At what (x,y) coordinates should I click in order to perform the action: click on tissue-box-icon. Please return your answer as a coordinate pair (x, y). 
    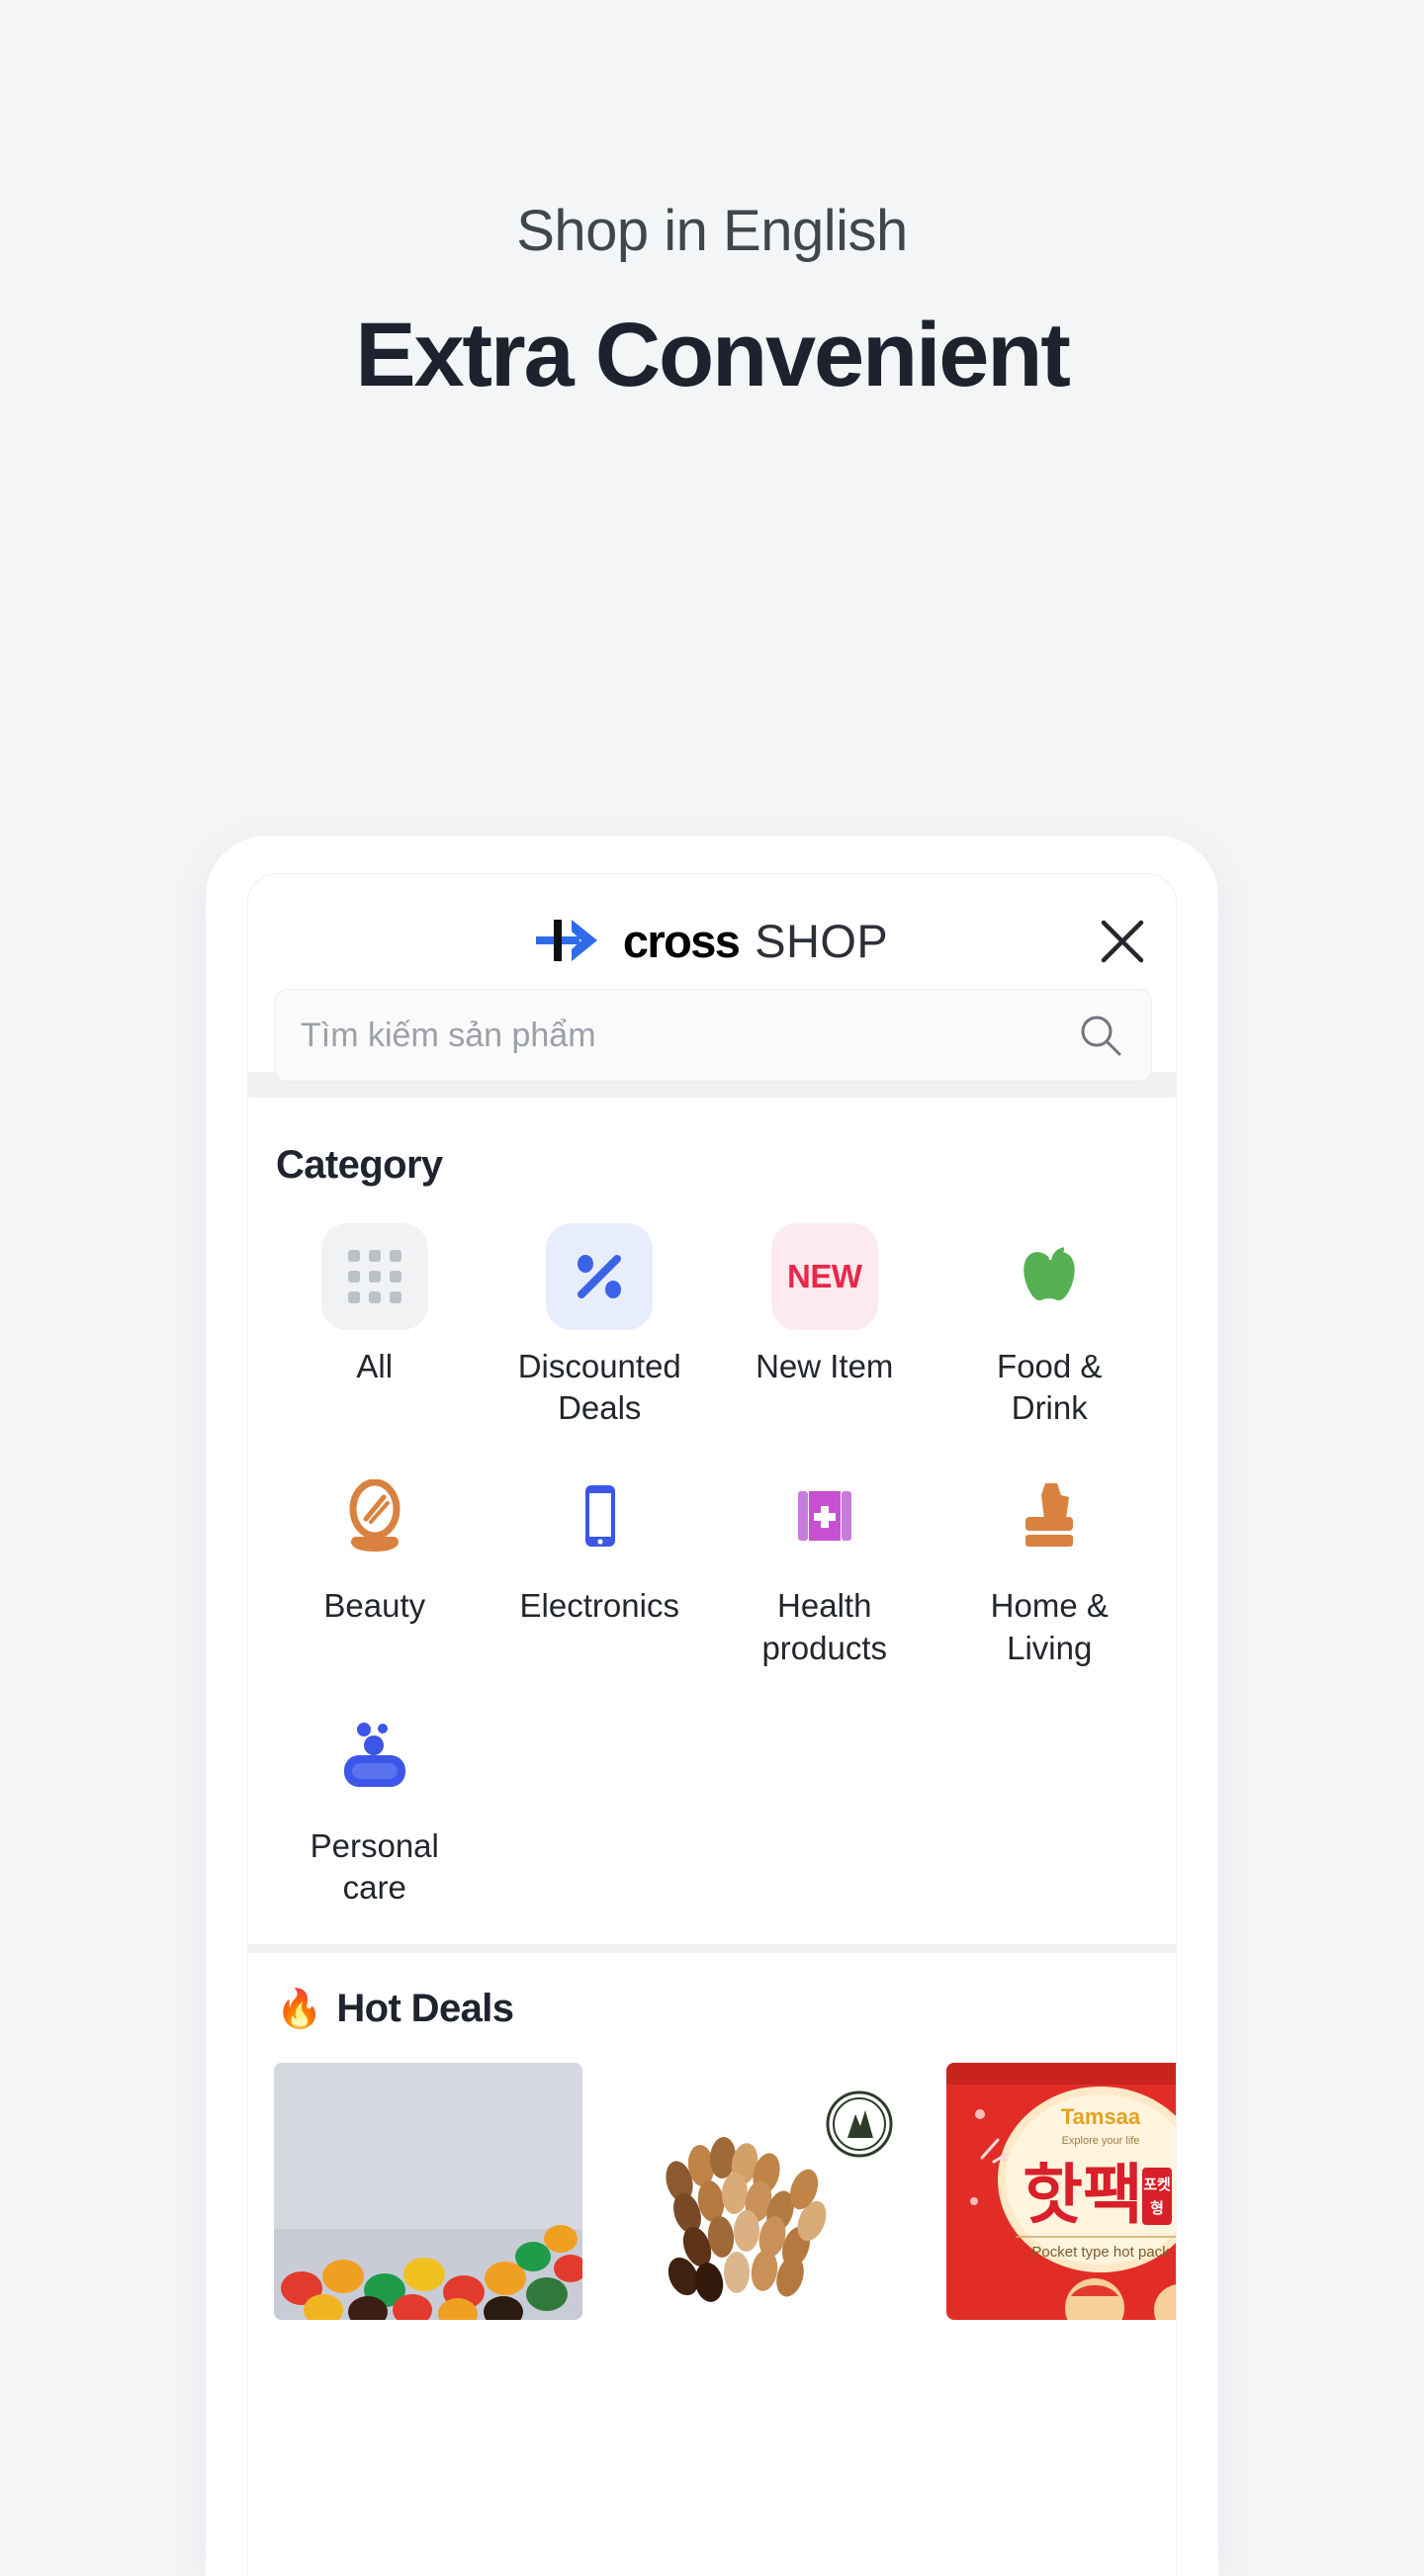
    Looking at the image, I should click on (1050, 1515).